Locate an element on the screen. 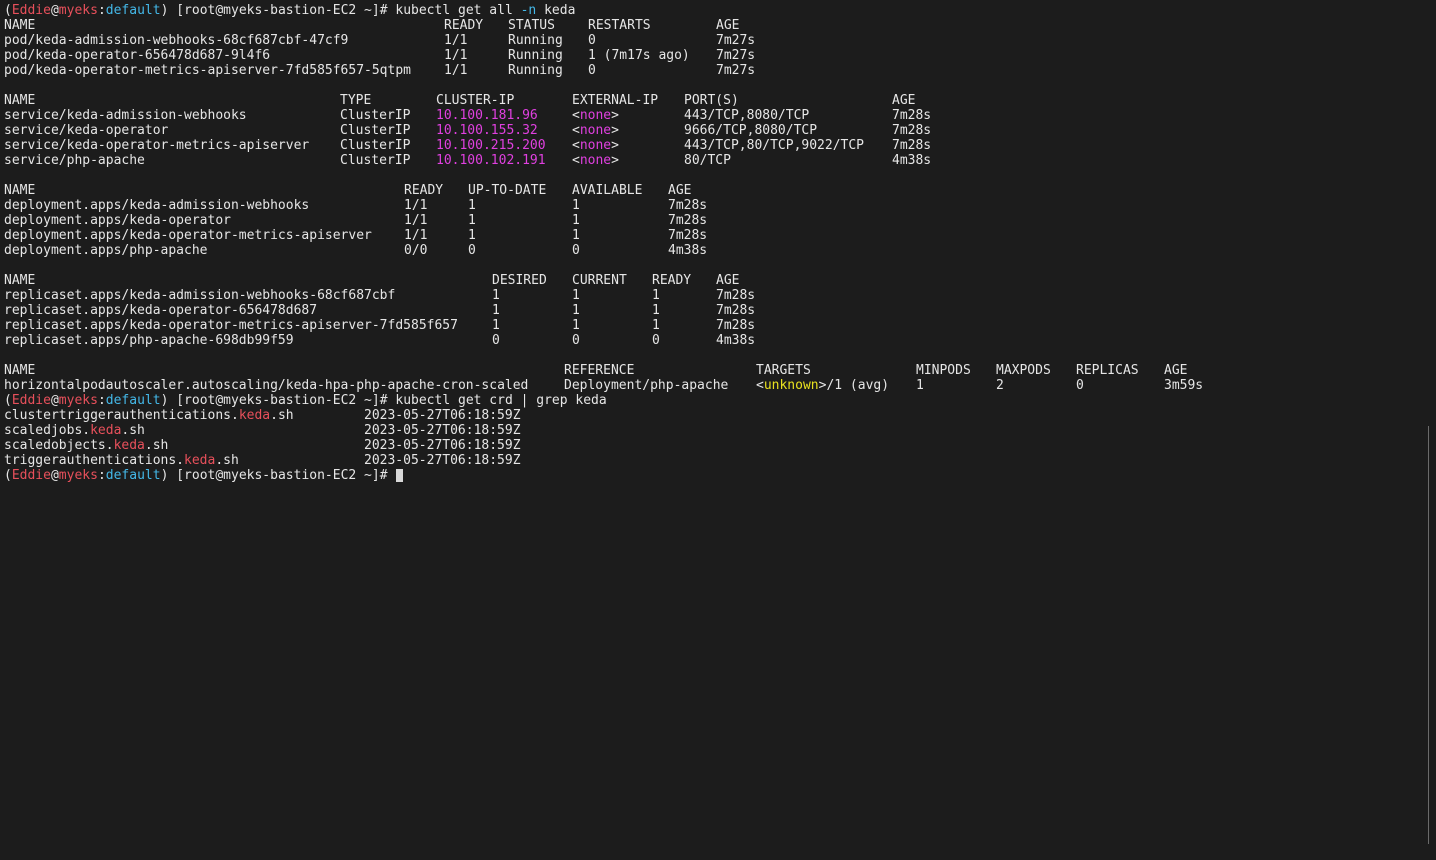  cell-name: service/keda-admission-webhooks is located at coordinates (125, 115).